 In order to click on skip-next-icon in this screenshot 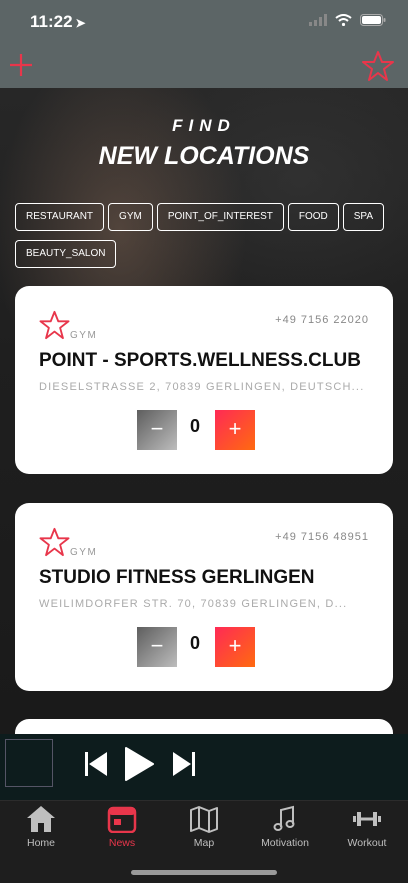, I will do `click(184, 764)`.